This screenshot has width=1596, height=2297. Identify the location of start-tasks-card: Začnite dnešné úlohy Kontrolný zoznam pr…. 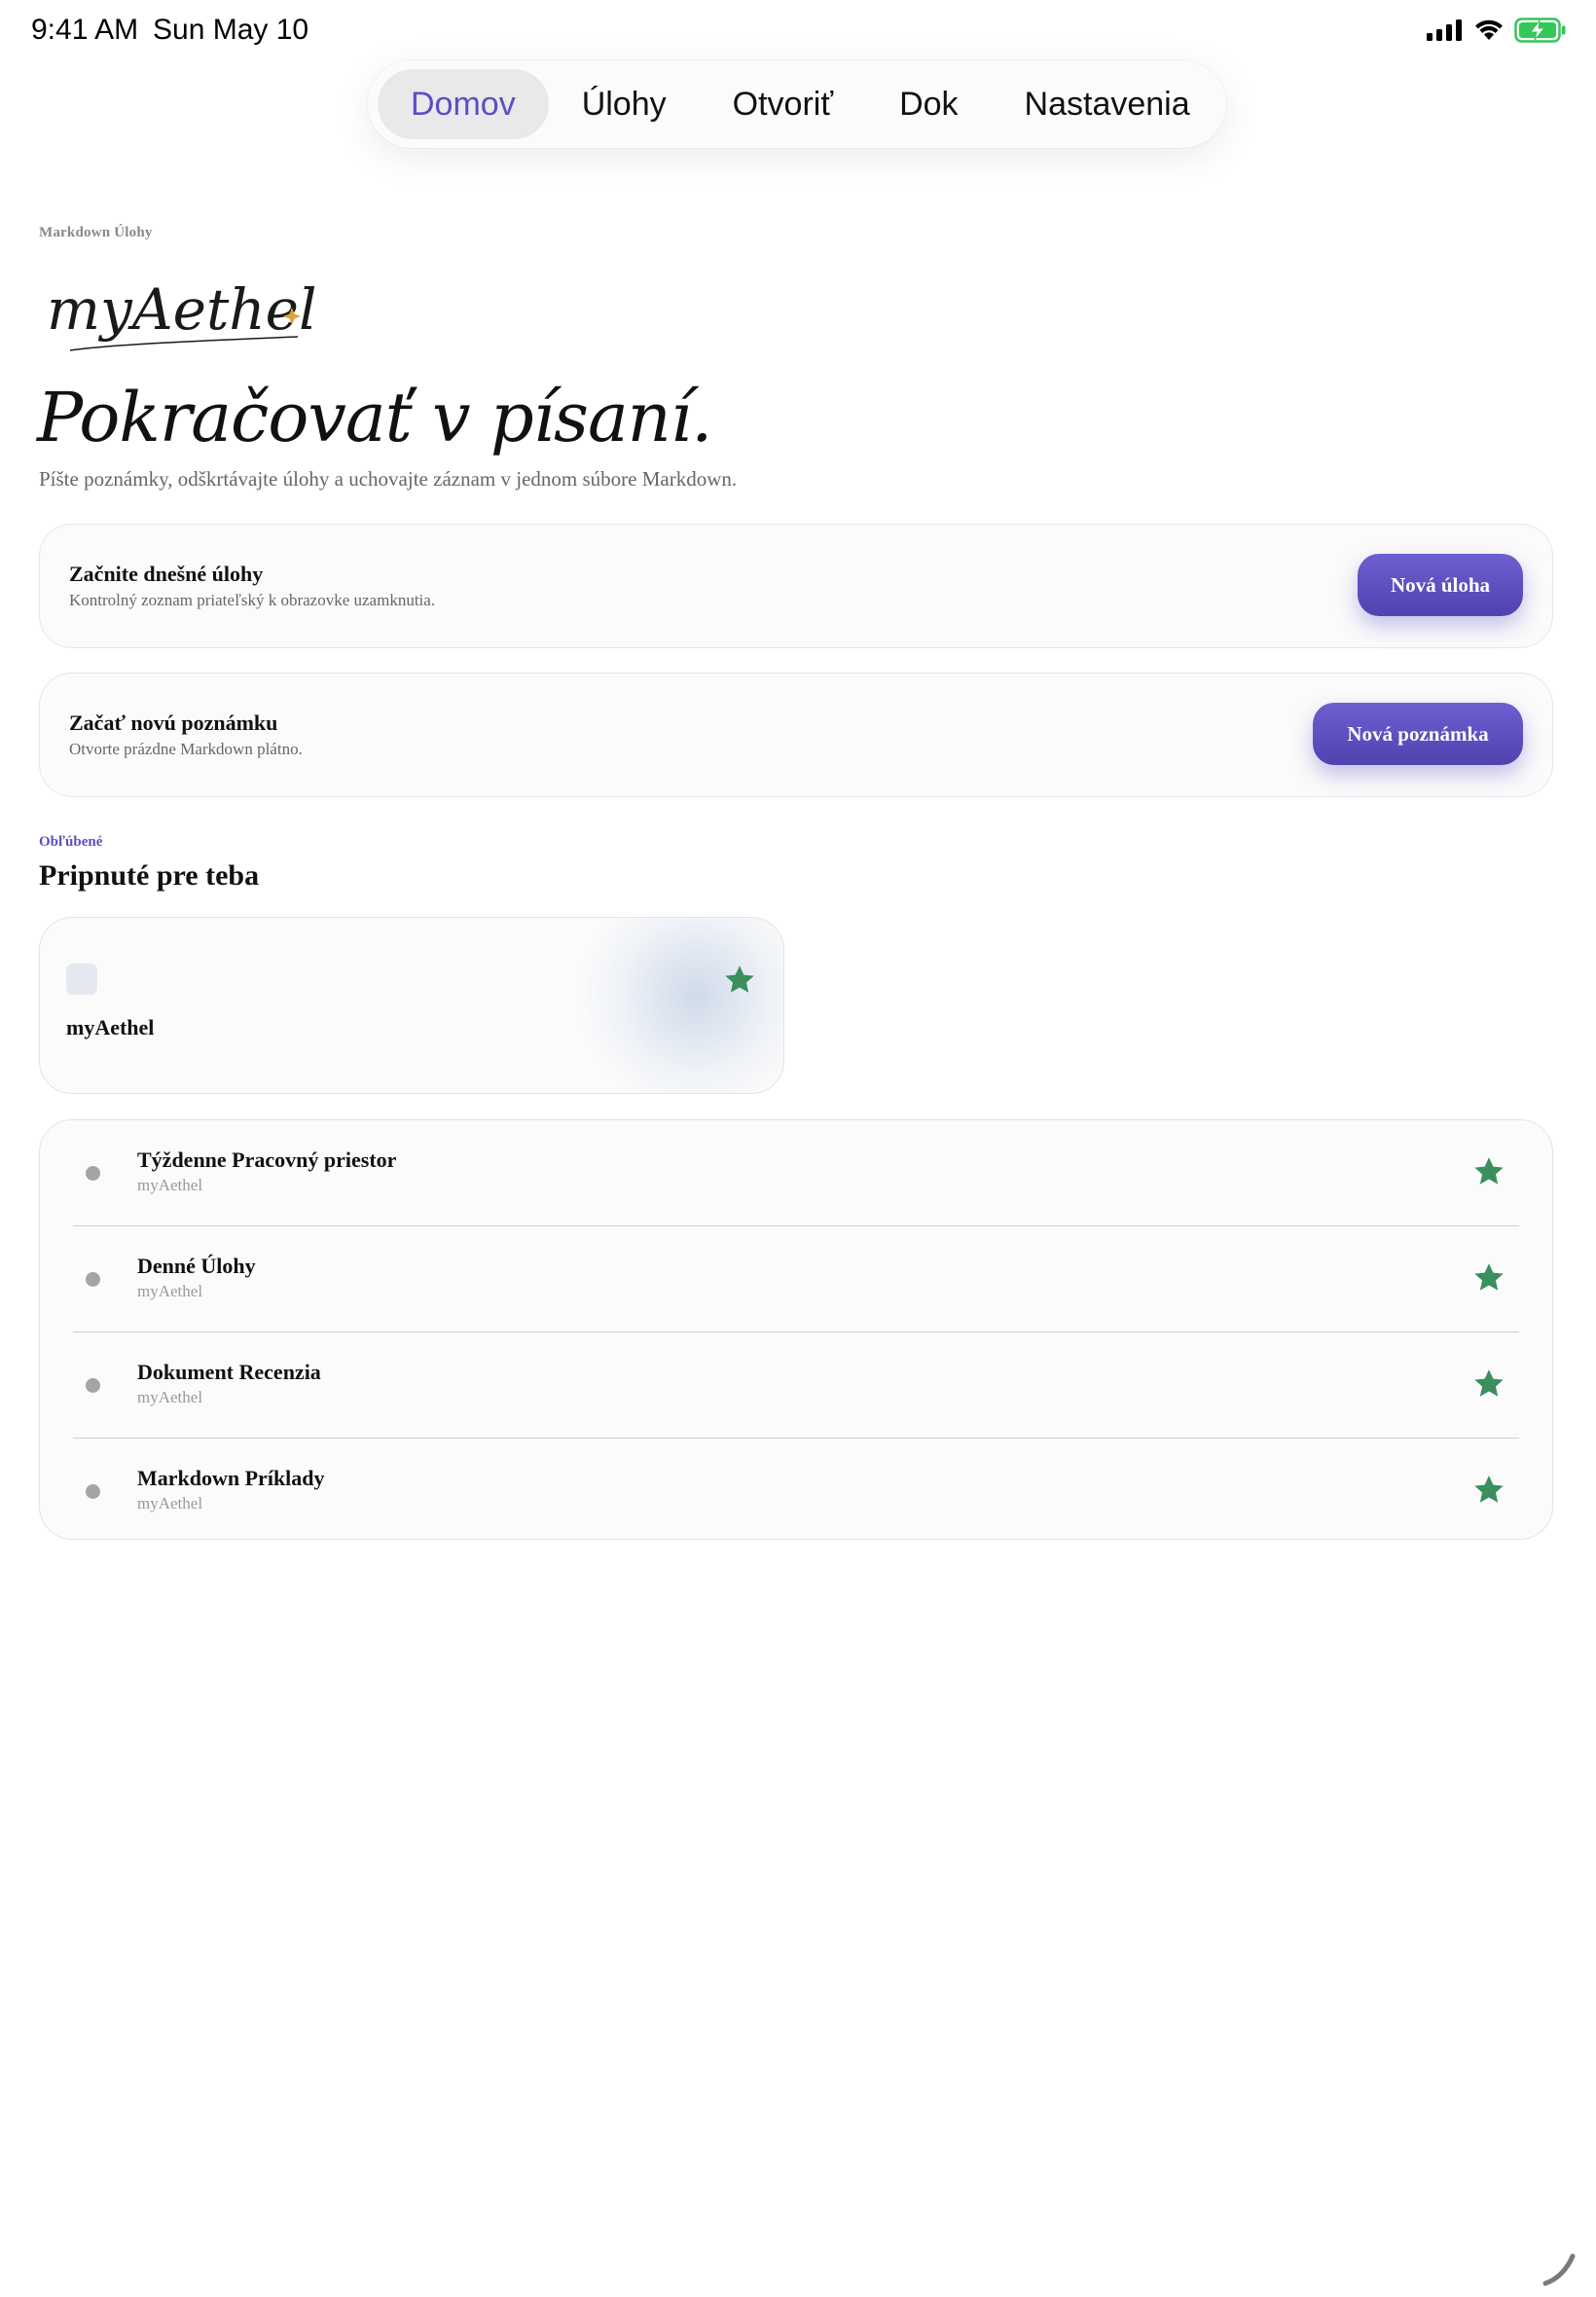
(796, 586).